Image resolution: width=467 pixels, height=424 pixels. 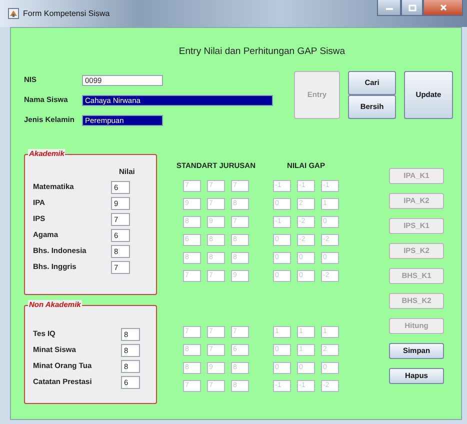 I want to click on form-heading: Entry Nilai dan Perhitungan GAP Siswa, so click(x=262, y=52).